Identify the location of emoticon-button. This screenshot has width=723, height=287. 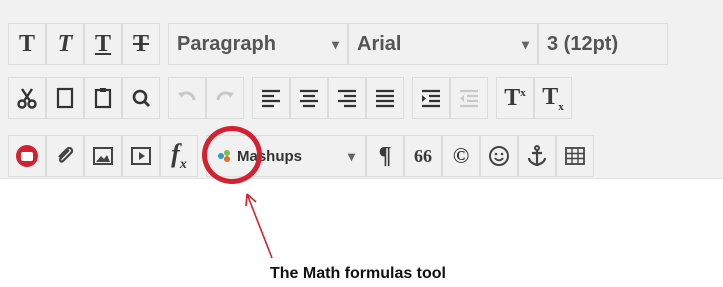
(499, 156).